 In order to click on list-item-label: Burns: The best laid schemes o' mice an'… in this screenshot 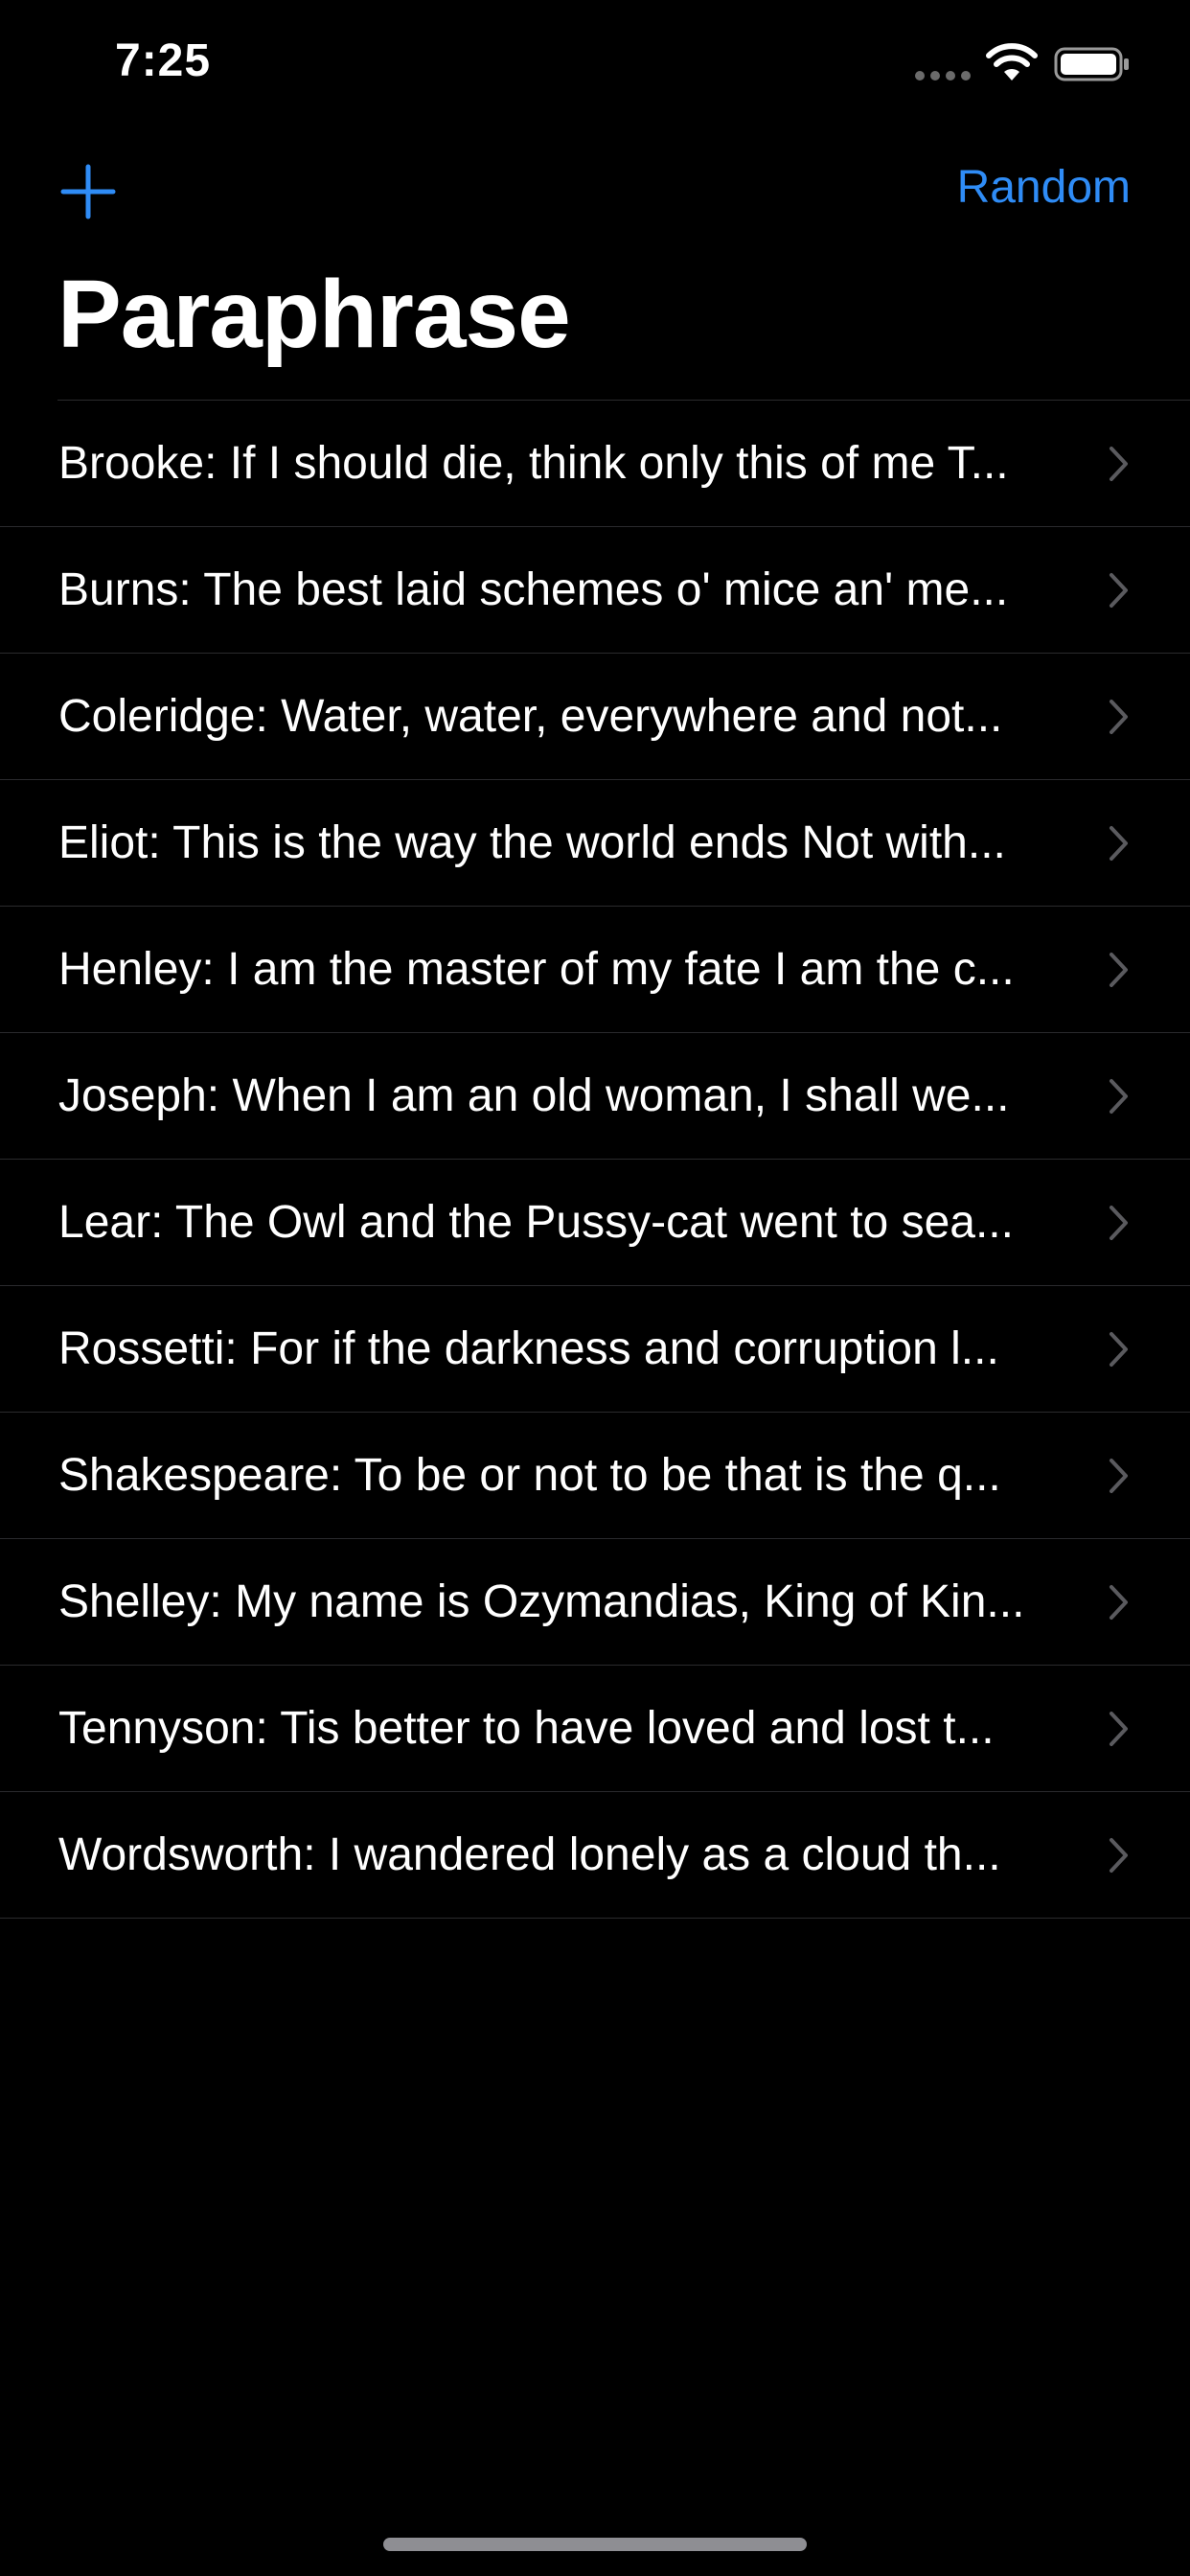, I will do `click(533, 589)`.